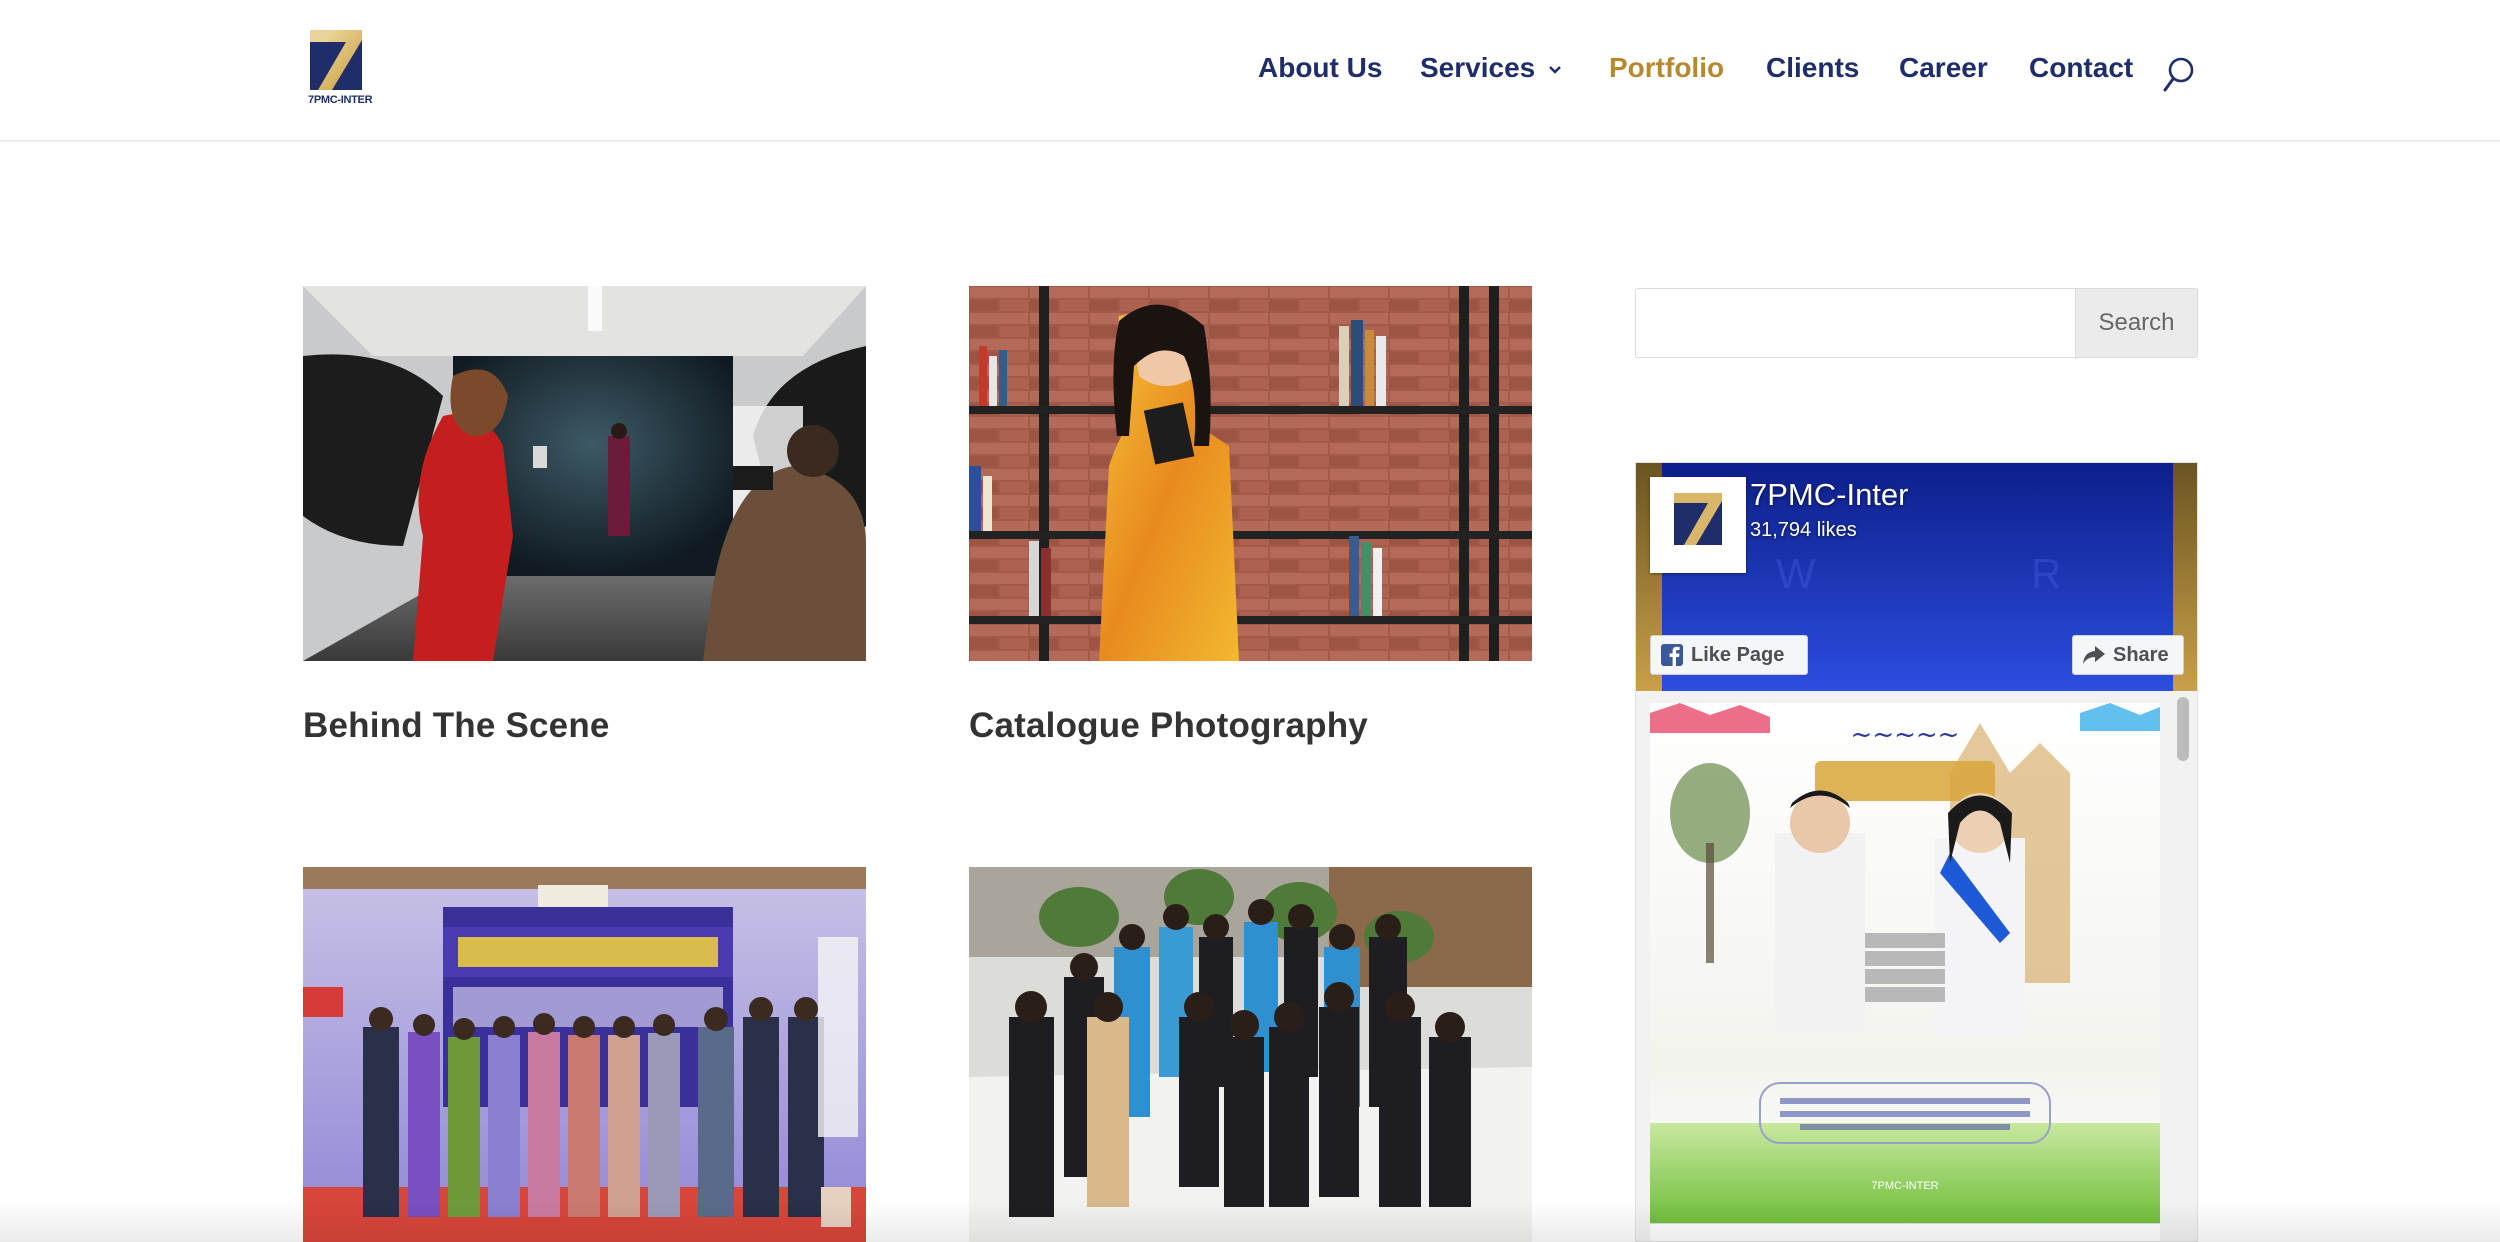  Describe the element at coordinates (2081, 68) in the screenshot. I see `nav-contact: Contact` at that location.